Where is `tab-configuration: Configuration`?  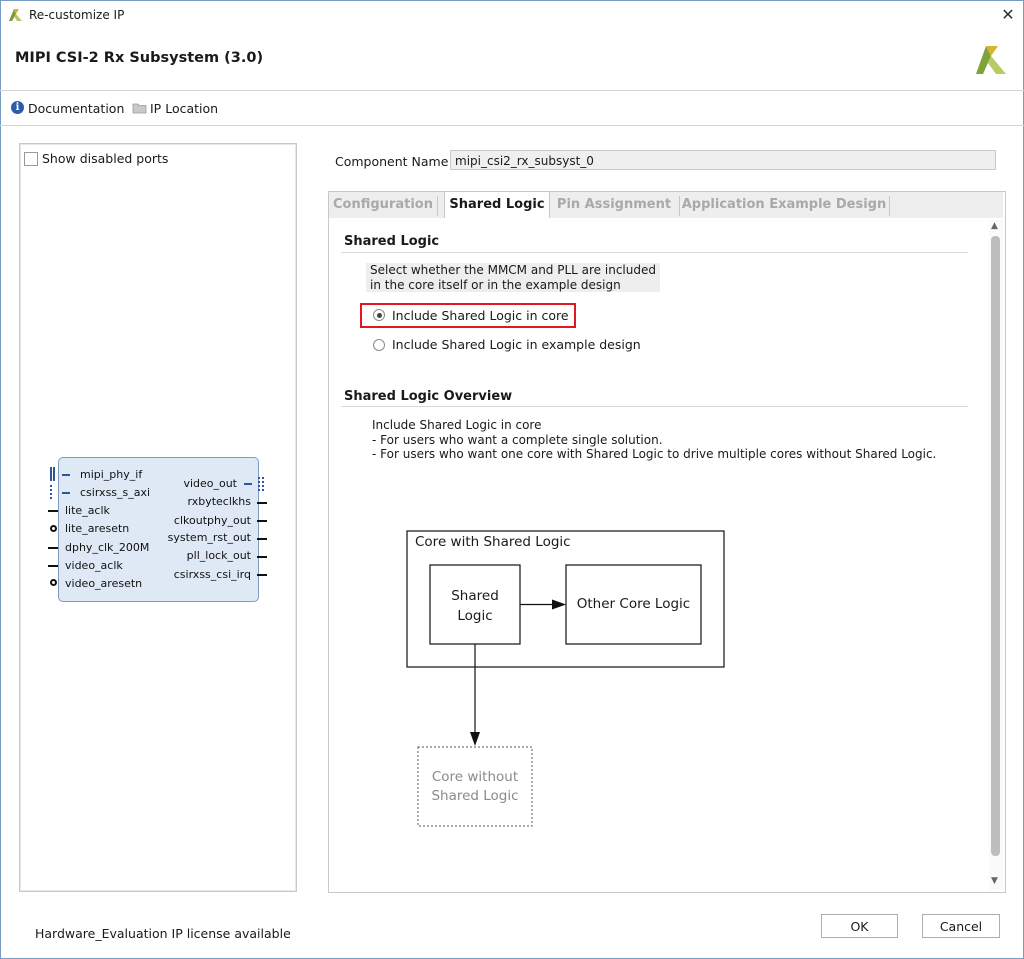
tab-configuration: Configuration is located at coordinates (383, 205).